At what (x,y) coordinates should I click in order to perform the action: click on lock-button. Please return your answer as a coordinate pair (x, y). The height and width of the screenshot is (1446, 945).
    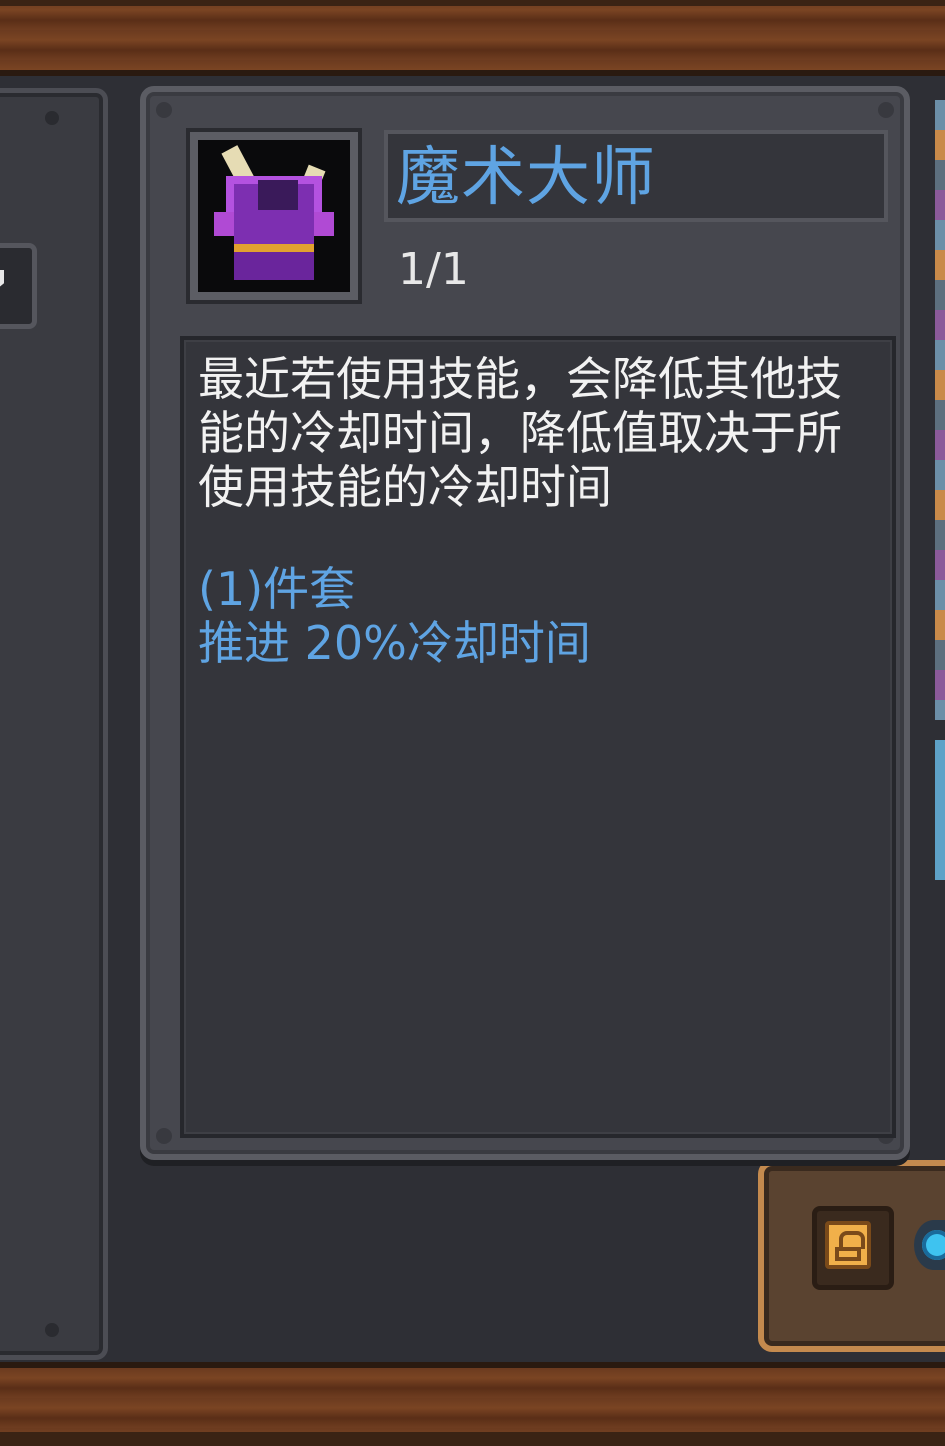
    Looking at the image, I should click on (853, 1248).